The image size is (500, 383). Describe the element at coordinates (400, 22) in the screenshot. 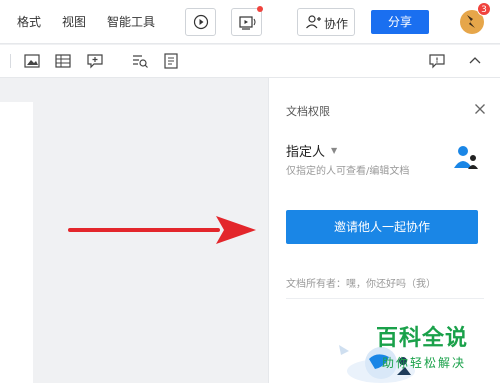

I see `share-button: 分享` at that location.